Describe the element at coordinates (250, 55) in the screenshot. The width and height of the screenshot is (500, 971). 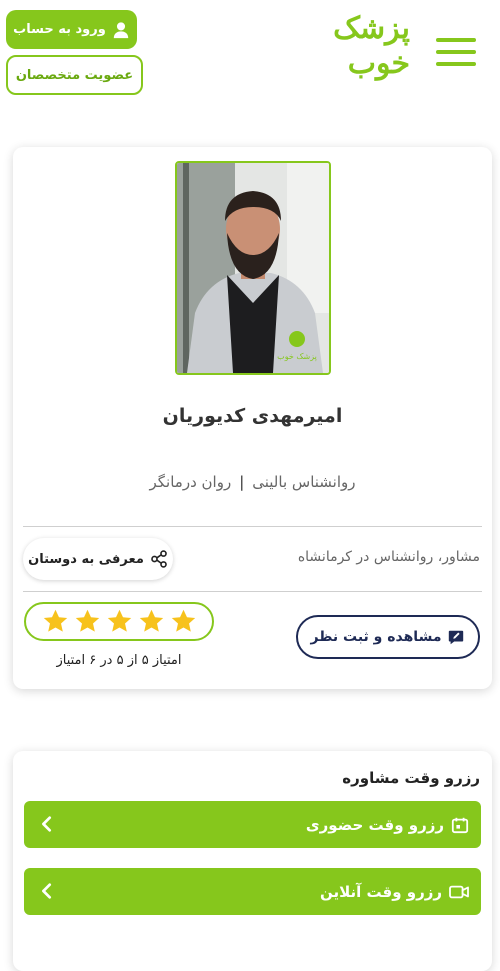
I see `header: ورود به حساب عضویت متخصصان پزشک خوب` at that location.